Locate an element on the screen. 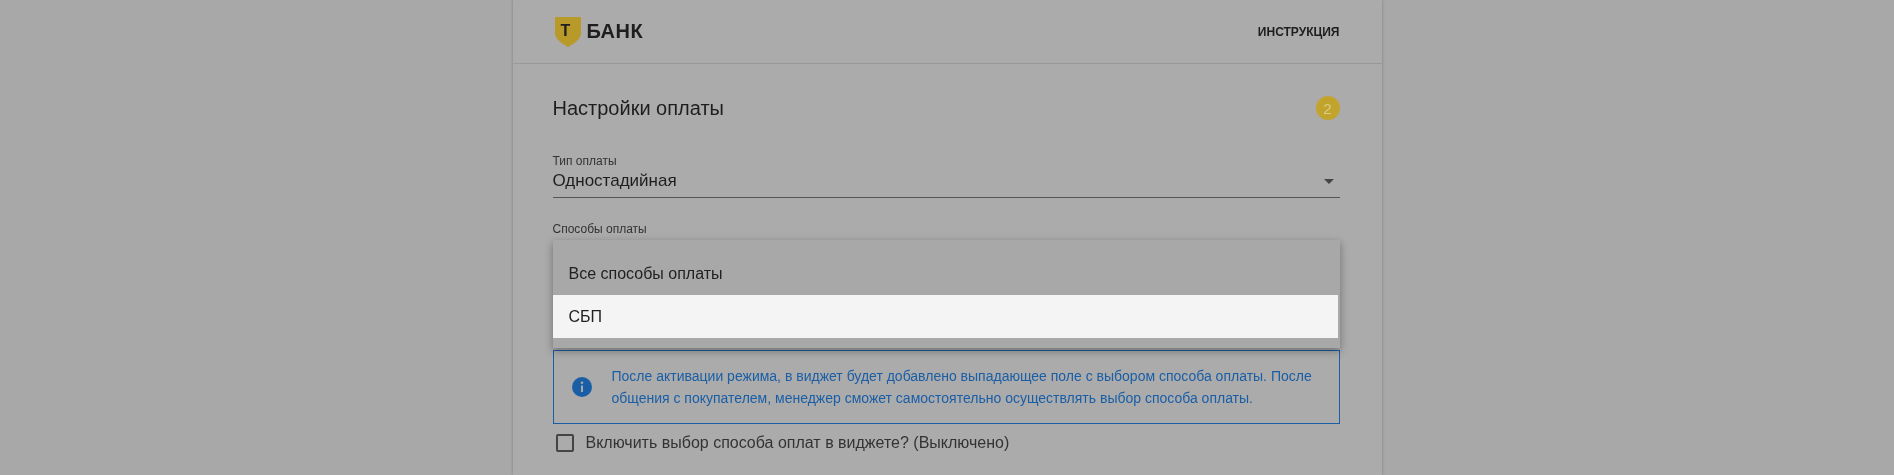 The width and height of the screenshot is (1894, 475). field-label: Способы оплаты is located at coordinates (600, 229).